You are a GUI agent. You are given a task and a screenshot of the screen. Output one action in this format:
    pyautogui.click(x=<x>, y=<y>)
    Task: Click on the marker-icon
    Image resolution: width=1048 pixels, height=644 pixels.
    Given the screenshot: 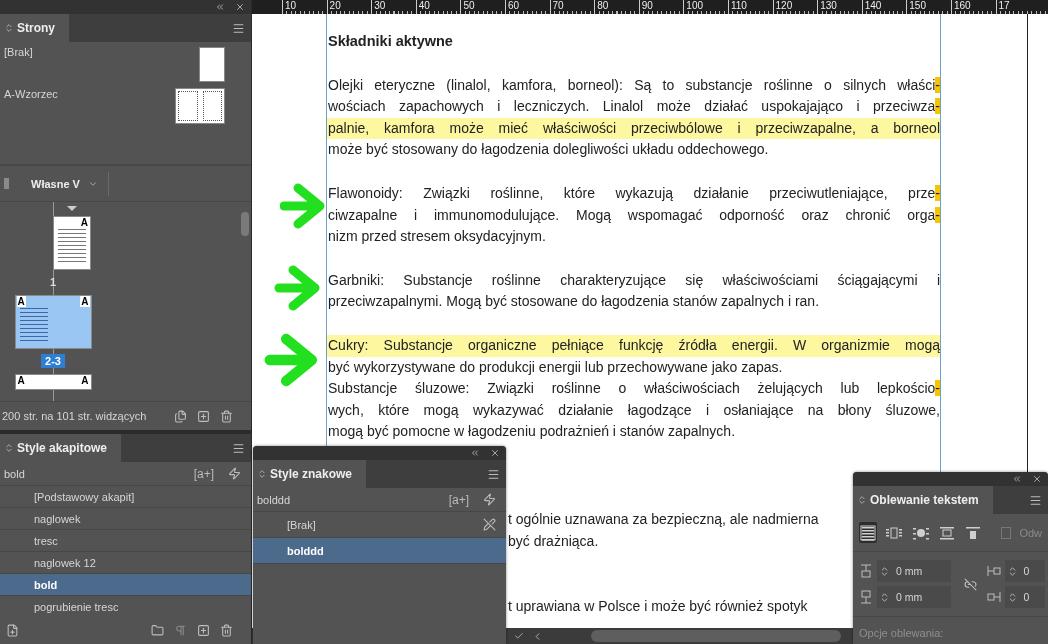 What is the action you would take?
    pyautogui.click(x=72, y=208)
    